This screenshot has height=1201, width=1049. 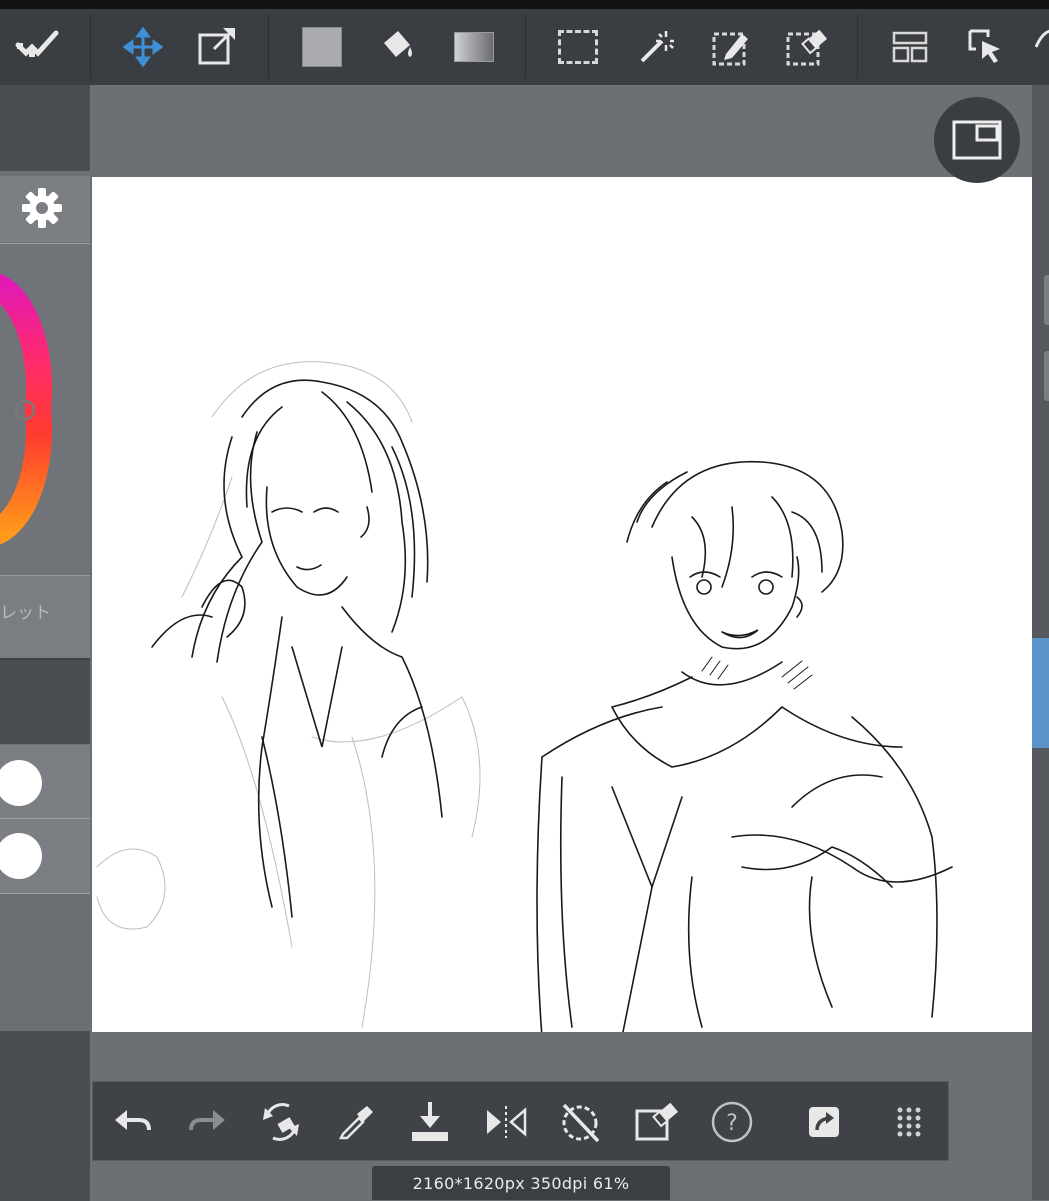 I want to click on help-icon: ?, so click(x=732, y=1122).